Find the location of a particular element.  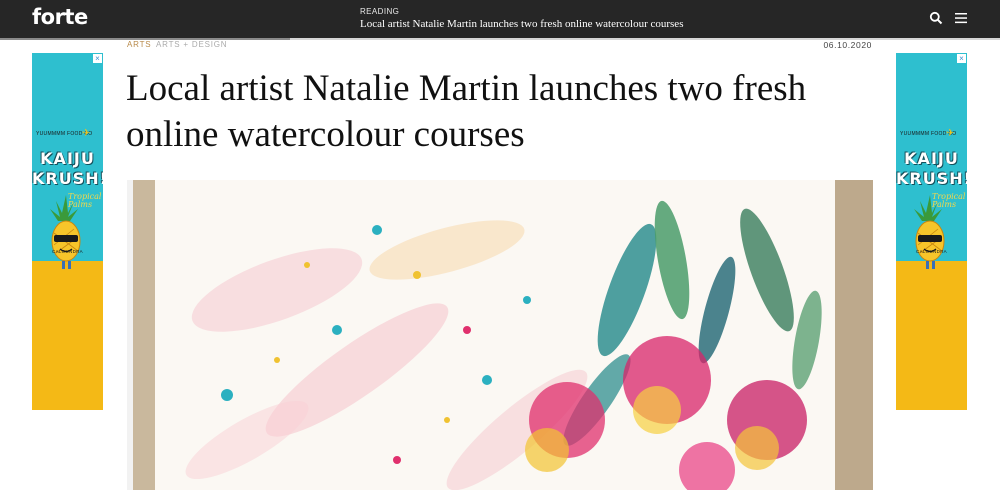

reading-label: READING is located at coordinates (380, 11).